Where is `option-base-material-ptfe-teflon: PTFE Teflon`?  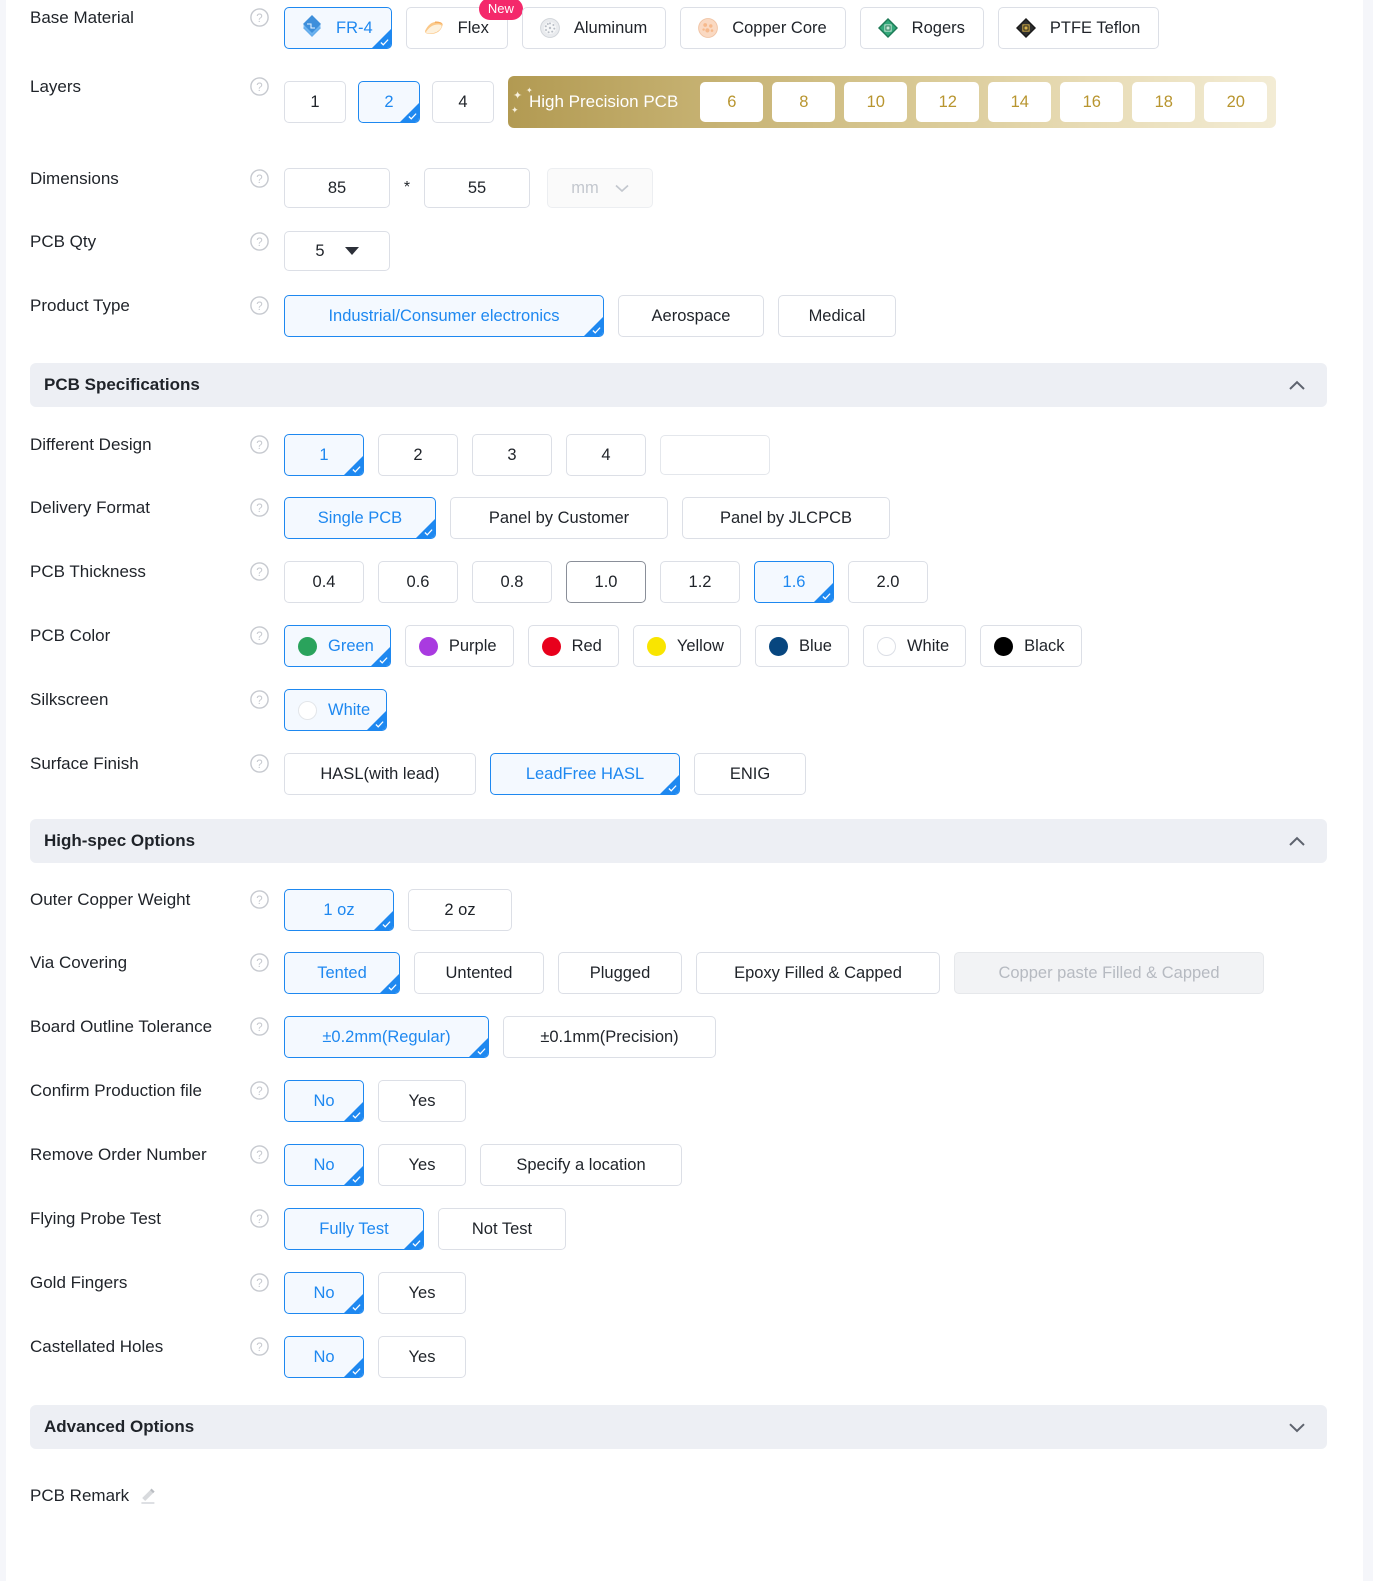 option-base-material-ptfe-teflon: PTFE Teflon is located at coordinates (1078, 28).